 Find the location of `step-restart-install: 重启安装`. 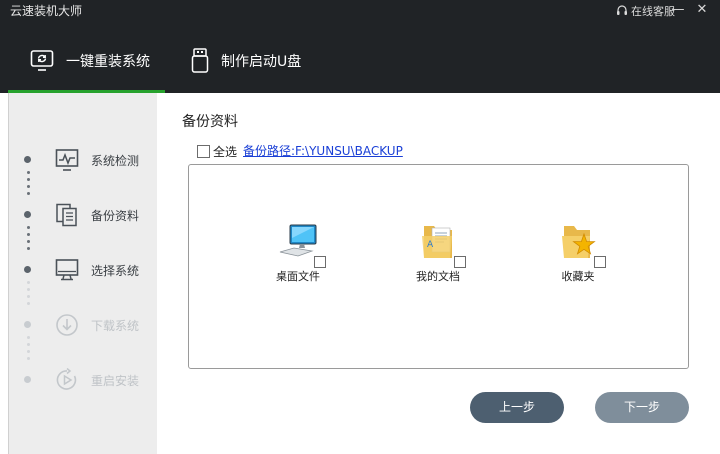

step-restart-install: 重启安装 is located at coordinates (83, 380).